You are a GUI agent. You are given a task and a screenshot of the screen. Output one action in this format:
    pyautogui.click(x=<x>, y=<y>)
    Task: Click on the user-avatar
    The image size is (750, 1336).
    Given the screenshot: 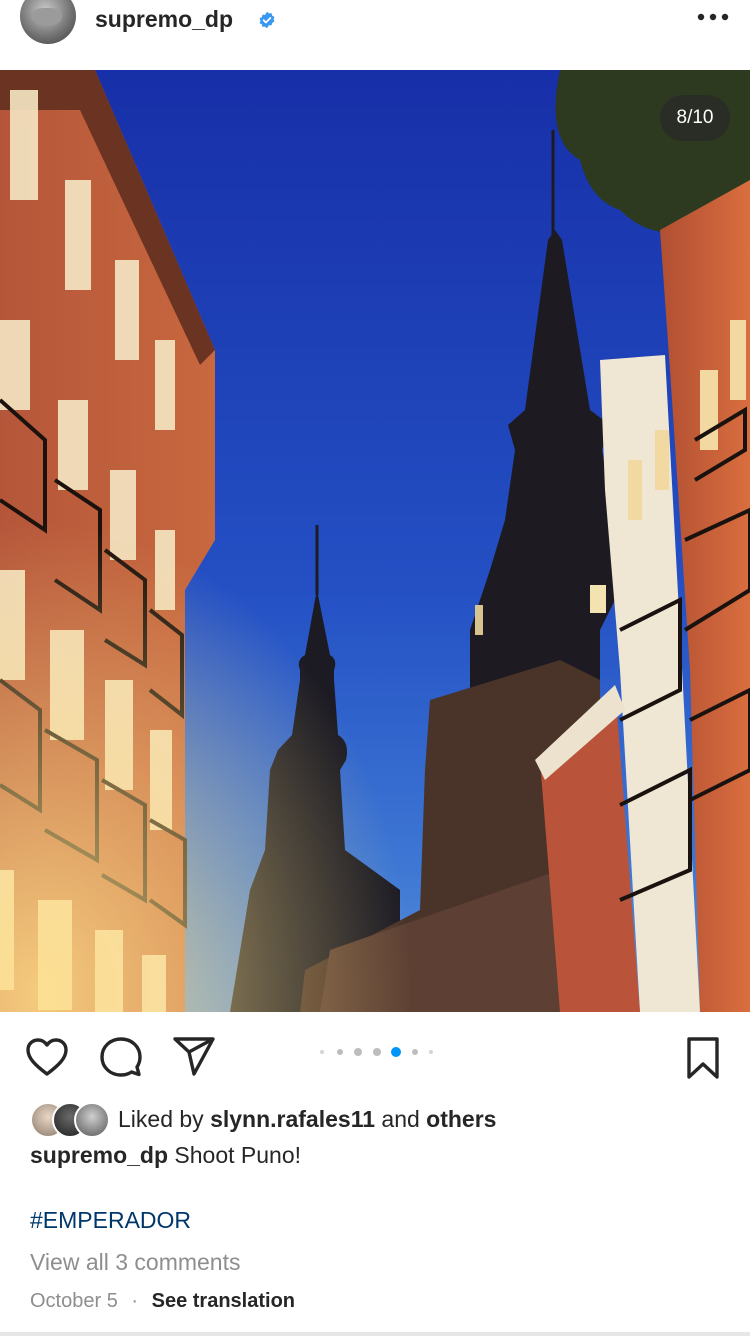 What is the action you would take?
    pyautogui.click(x=48, y=22)
    